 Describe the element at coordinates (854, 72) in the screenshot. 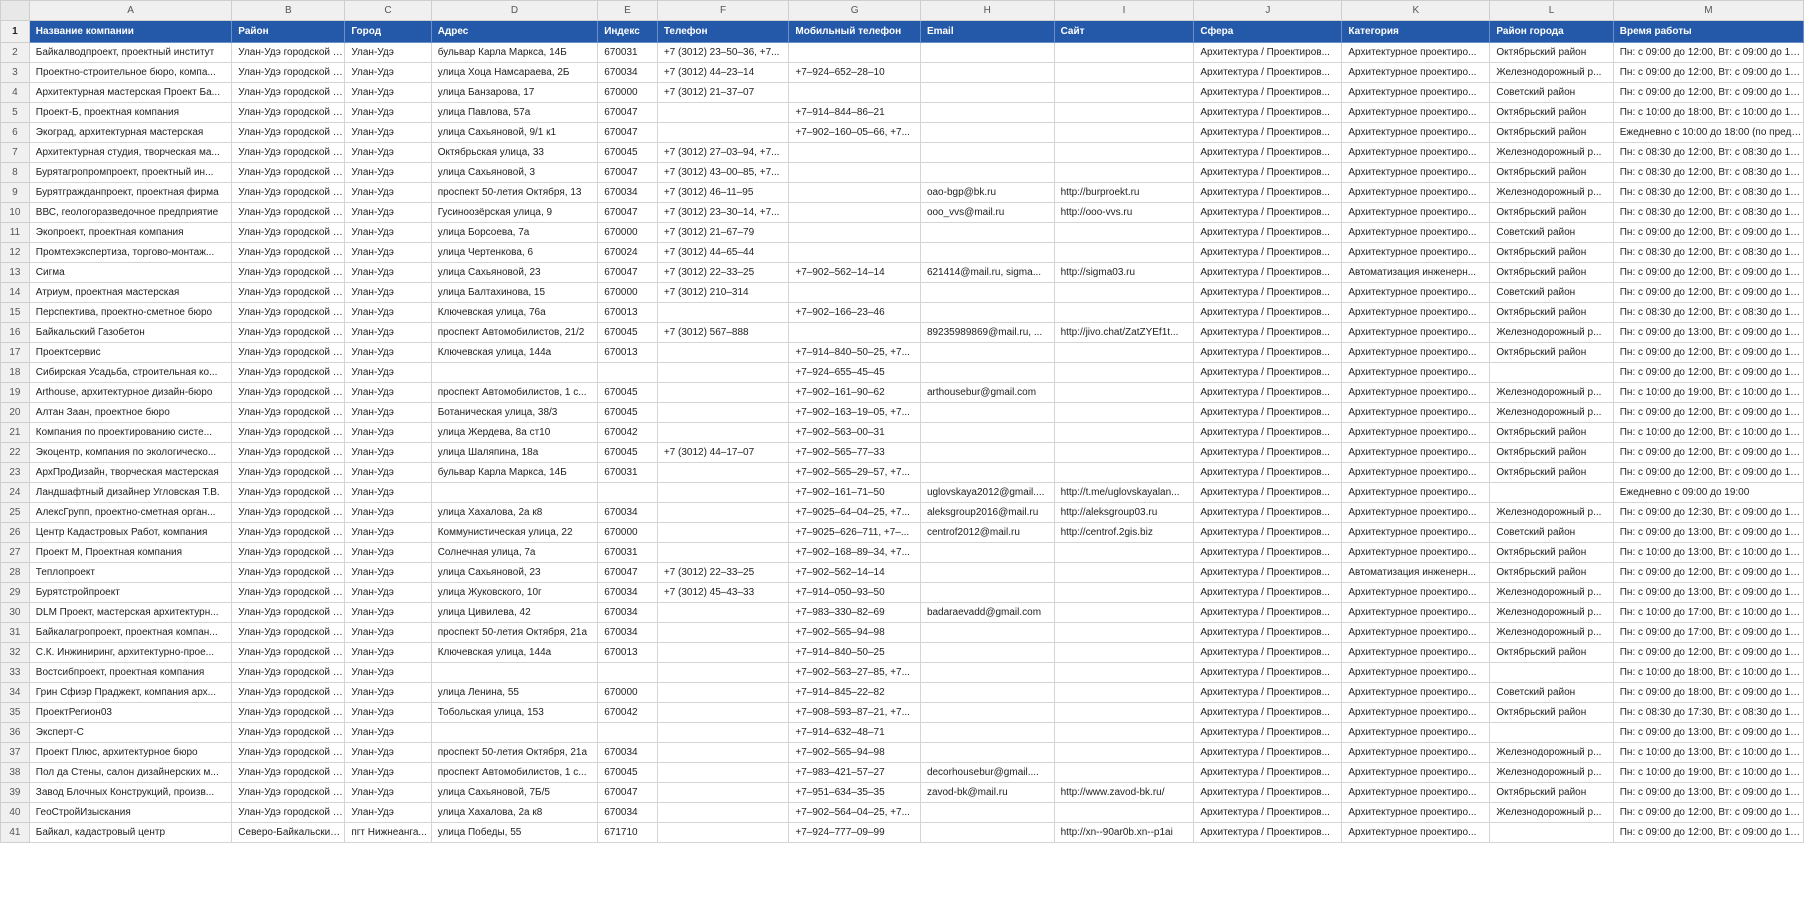

I see `table-cell: +7–924–652–28–10` at that location.